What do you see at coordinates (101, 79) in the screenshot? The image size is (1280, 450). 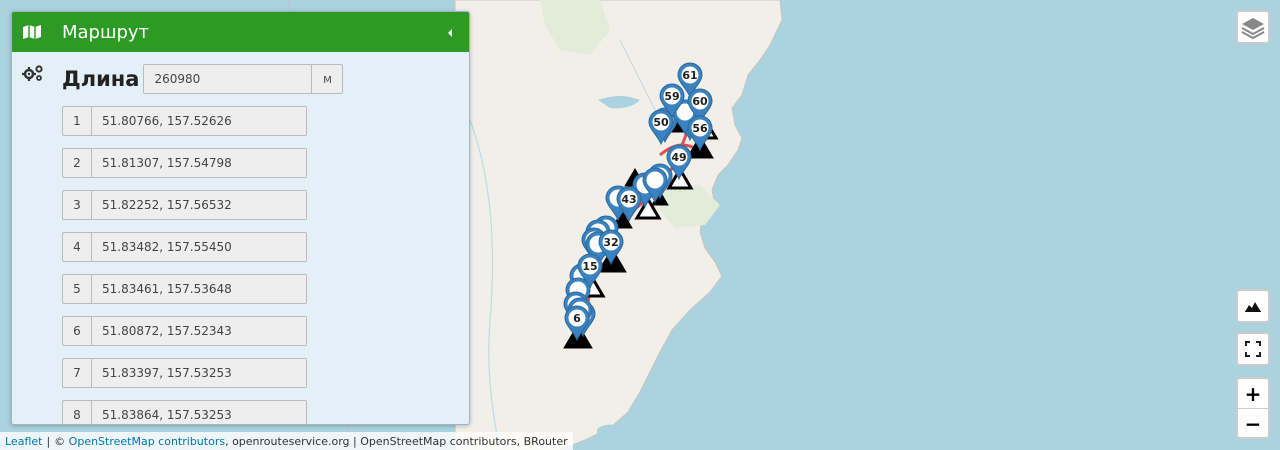 I see `length-label: Длина` at bounding box center [101, 79].